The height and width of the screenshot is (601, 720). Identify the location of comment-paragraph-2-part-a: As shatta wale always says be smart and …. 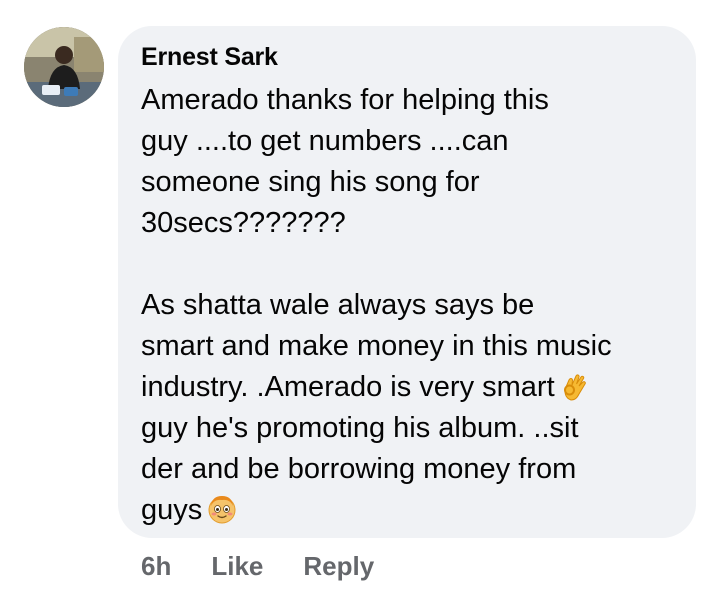
(376, 346).